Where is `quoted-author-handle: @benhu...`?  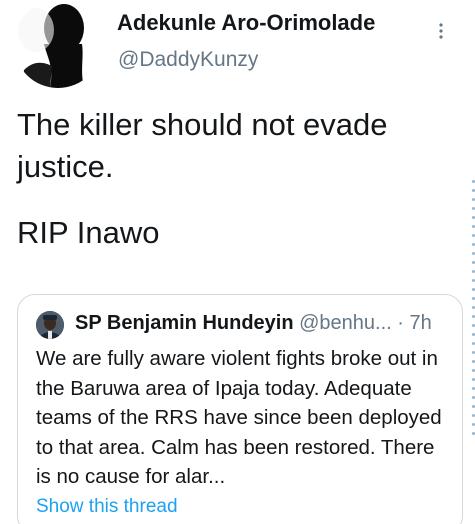
quoted-author-handle: @benhu... is located at coordinates (348, 323).